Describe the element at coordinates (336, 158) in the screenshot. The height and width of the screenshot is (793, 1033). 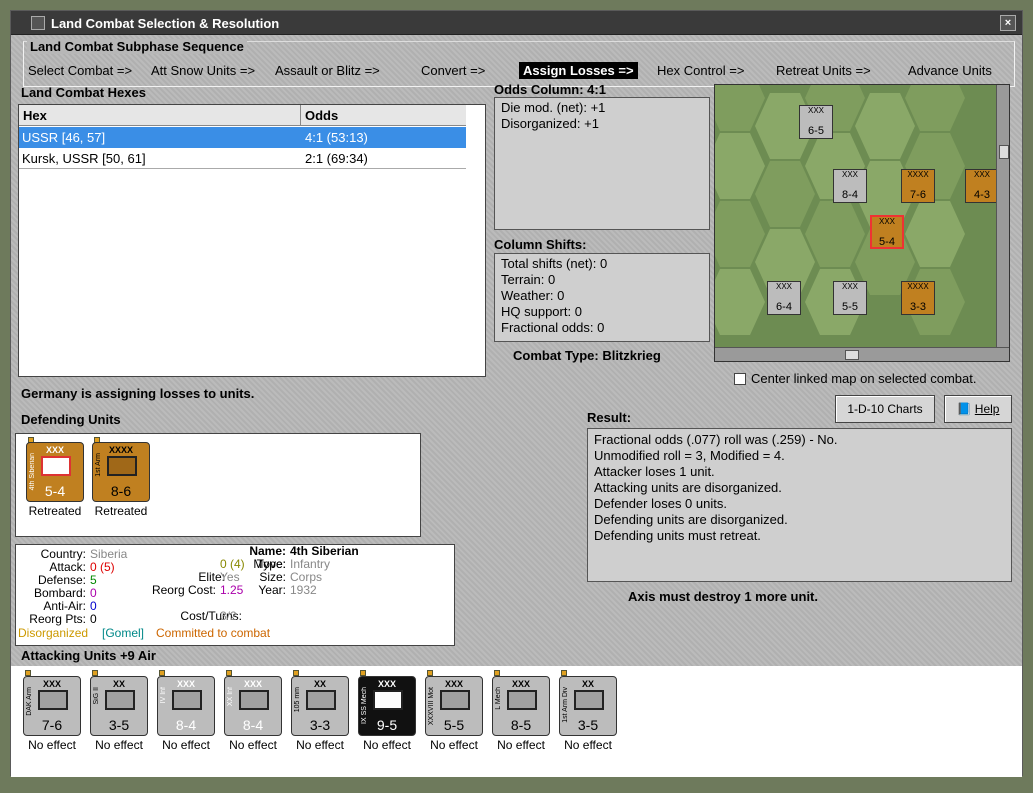
I see `odds-cell: 2:1 (69:34)` at that location.